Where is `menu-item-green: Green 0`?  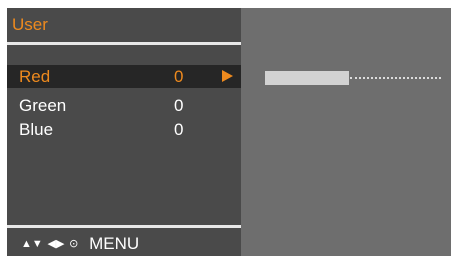
menu-item-green: Green 0 is located at coordinates (124, 105).